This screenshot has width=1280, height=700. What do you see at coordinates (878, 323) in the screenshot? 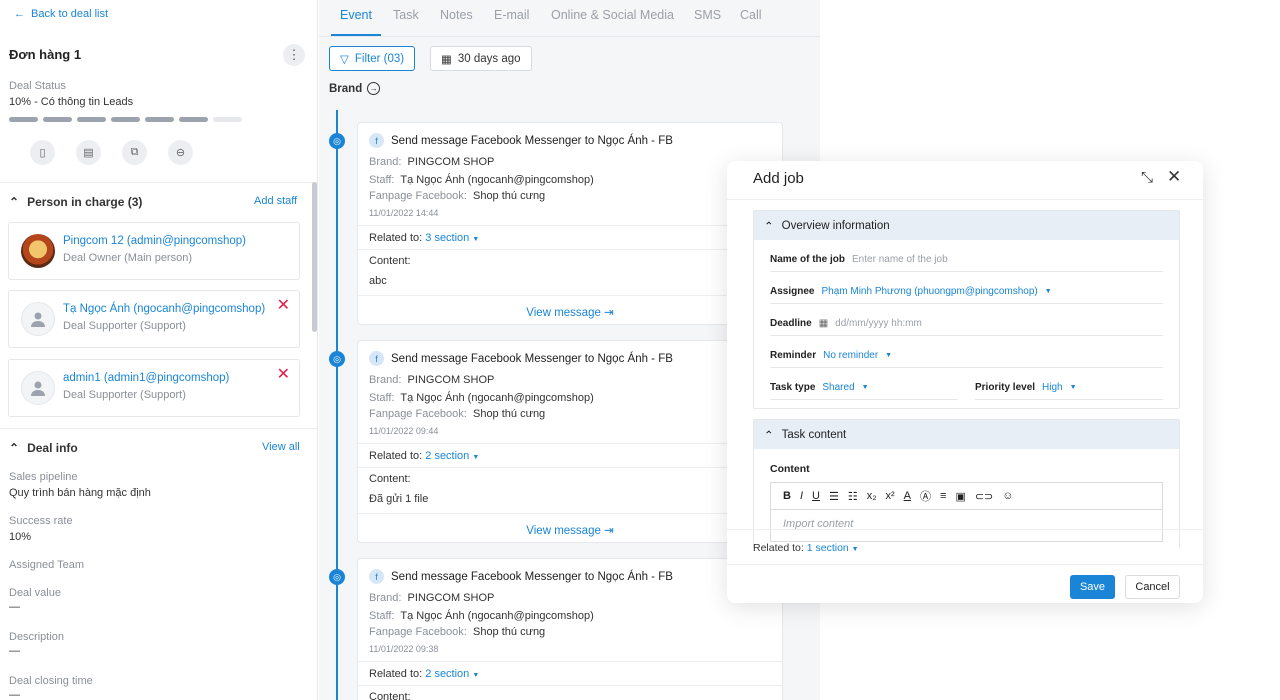
I see `deadline-input: dd/mm/yyyy hh:mm` at bounding box center [878, 323].